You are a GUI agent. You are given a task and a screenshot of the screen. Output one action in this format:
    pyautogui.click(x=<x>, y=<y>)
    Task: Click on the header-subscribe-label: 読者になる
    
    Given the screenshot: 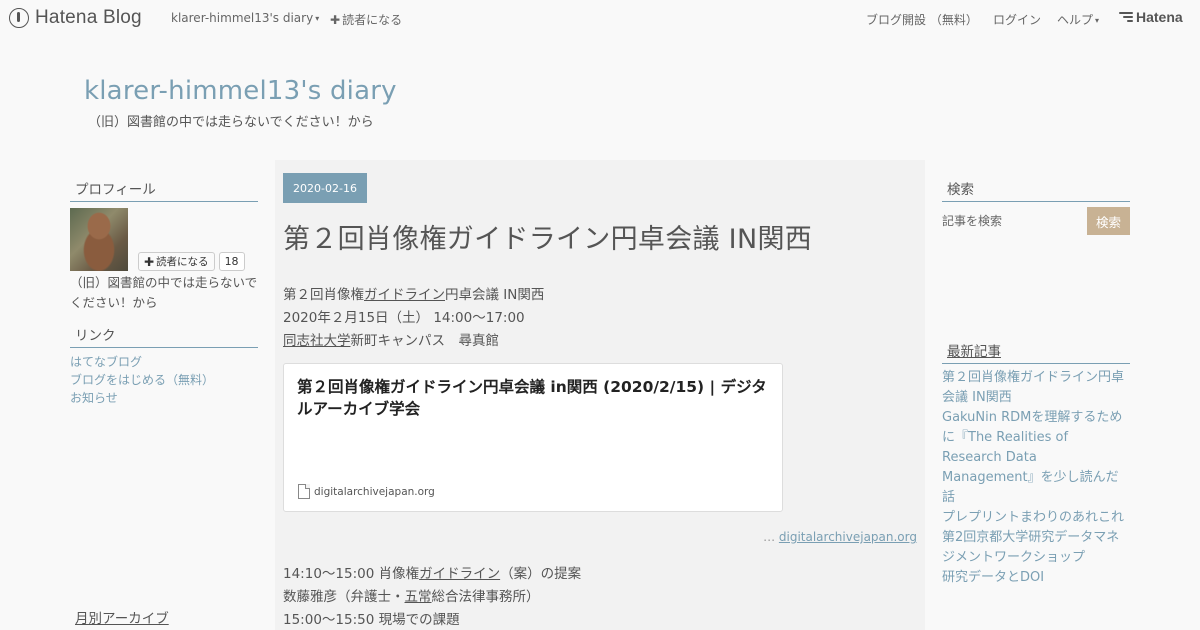 What is the action you would take?
    pyautogui.click(x=372, y=20)
    